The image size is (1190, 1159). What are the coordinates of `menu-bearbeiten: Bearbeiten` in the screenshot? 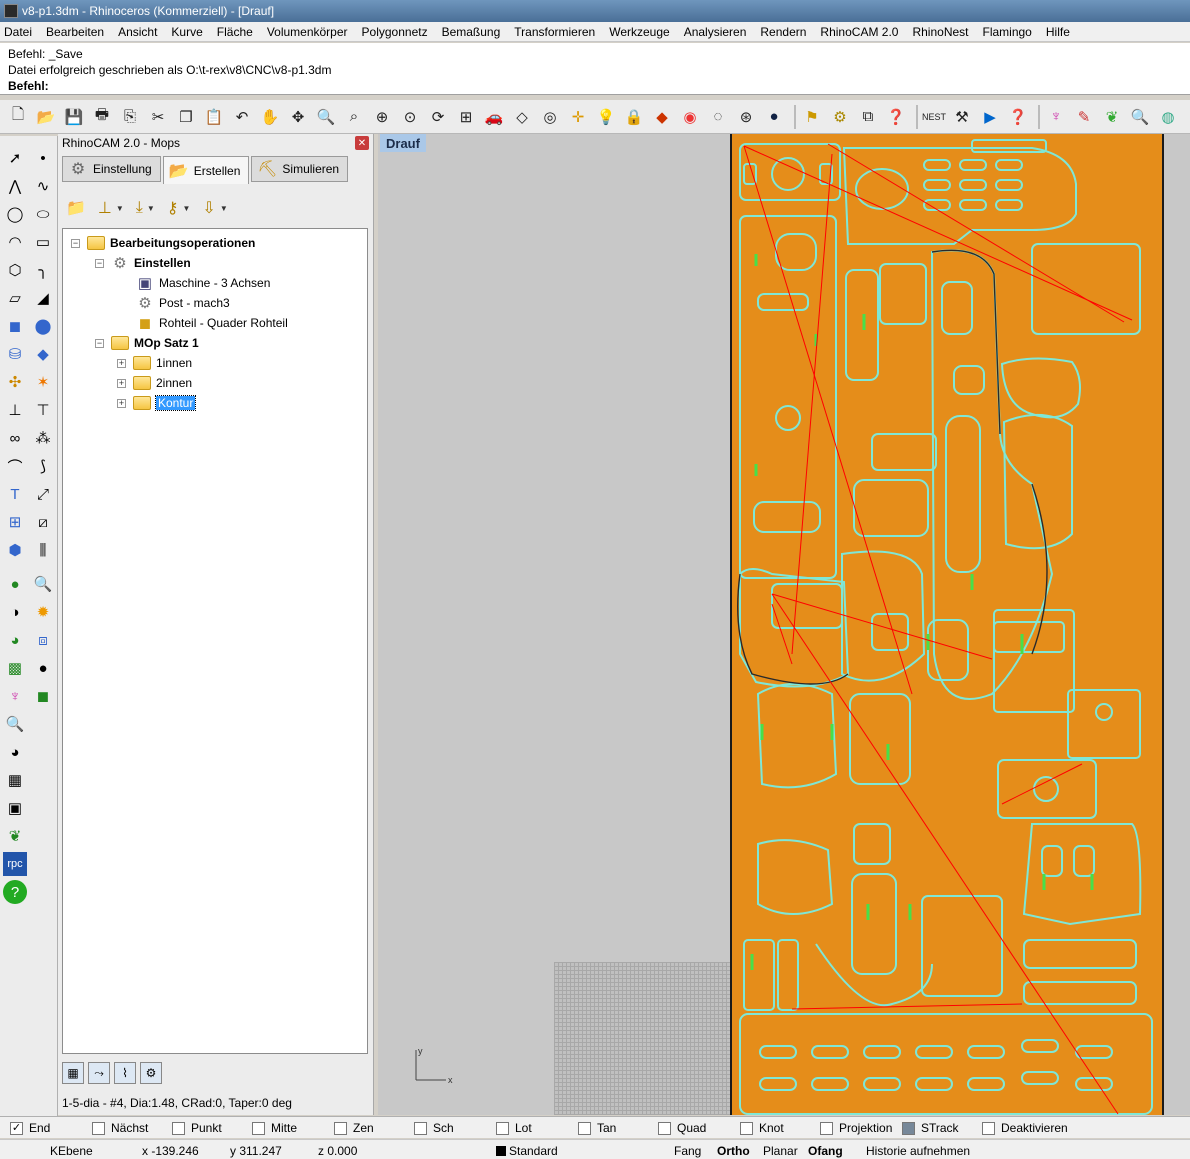 It's located at (75, 32).